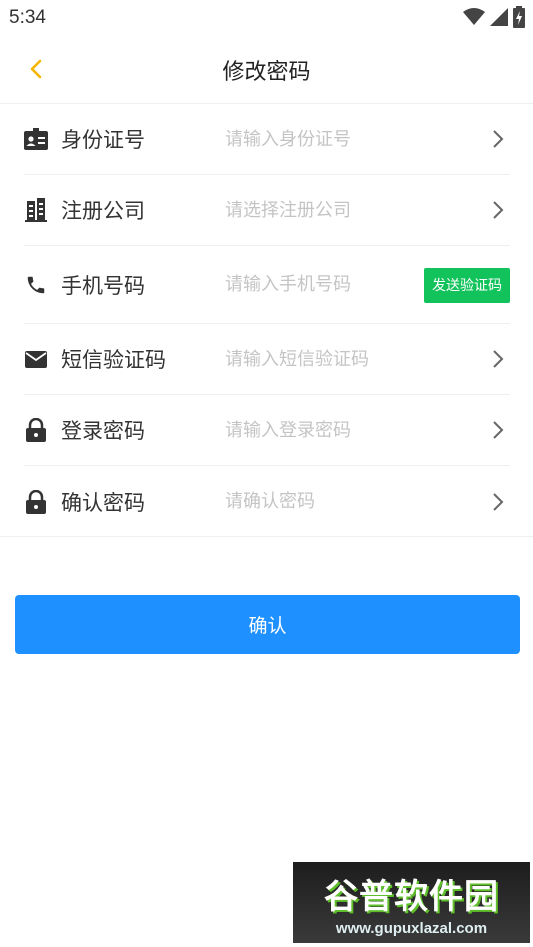 This screenshot has width=533, height=947. Describe the element at coordinates (267, 624) in the screenshot. I see `confirm-button: 确认` at that location.